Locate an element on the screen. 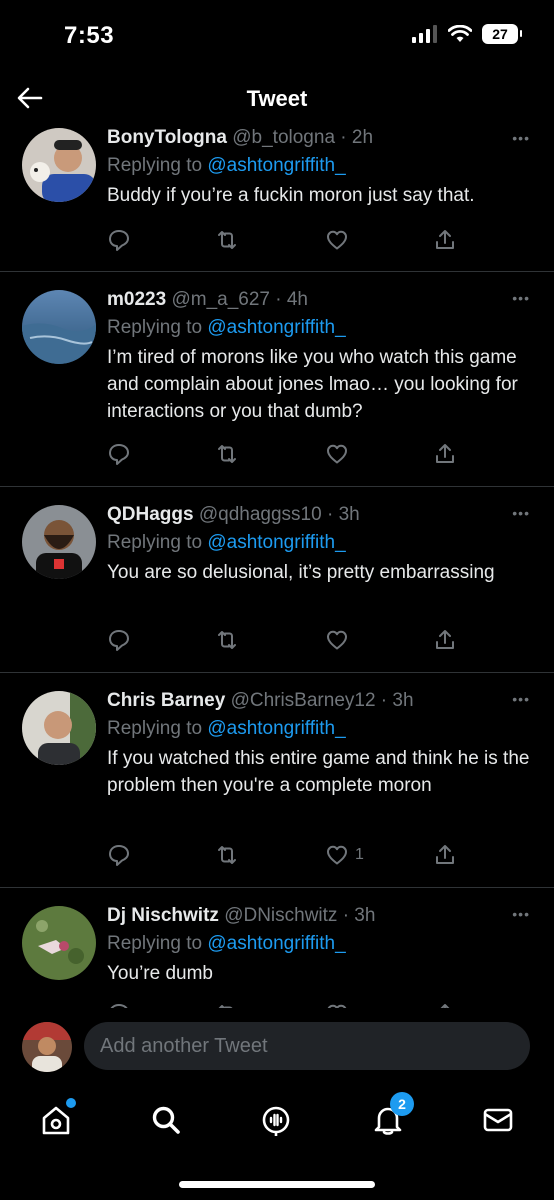 The image size is (554, 1200). header: Tweet is located at coordinates (277, 99).